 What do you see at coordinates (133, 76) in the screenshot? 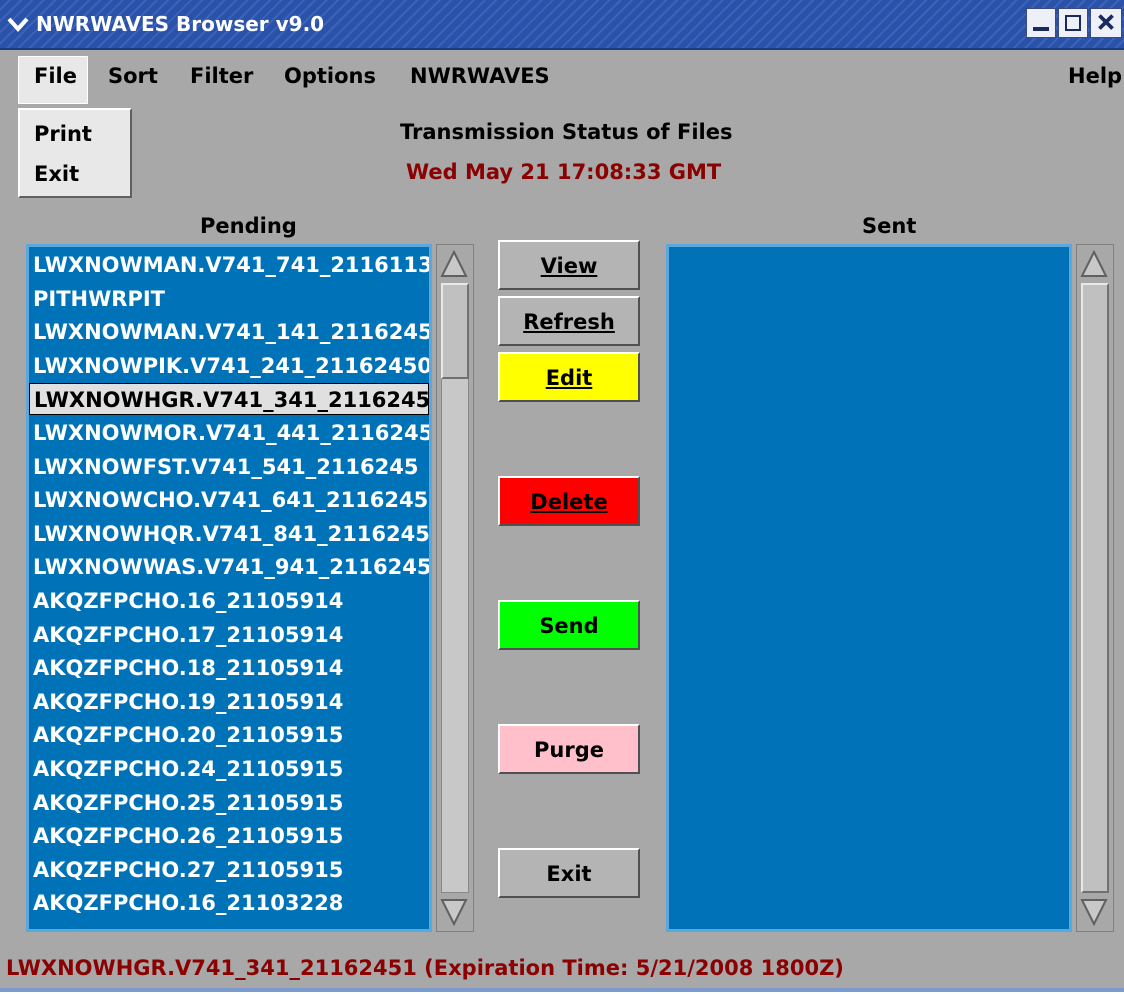
I see `menu-sort: Sort` at bounding box center [133, 76].